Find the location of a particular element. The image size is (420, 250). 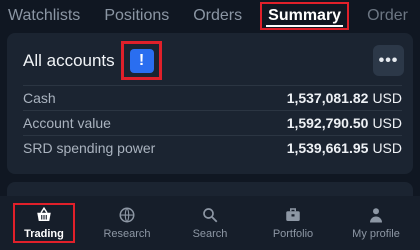

nav-search: Search is located at coordinates (210, 223).